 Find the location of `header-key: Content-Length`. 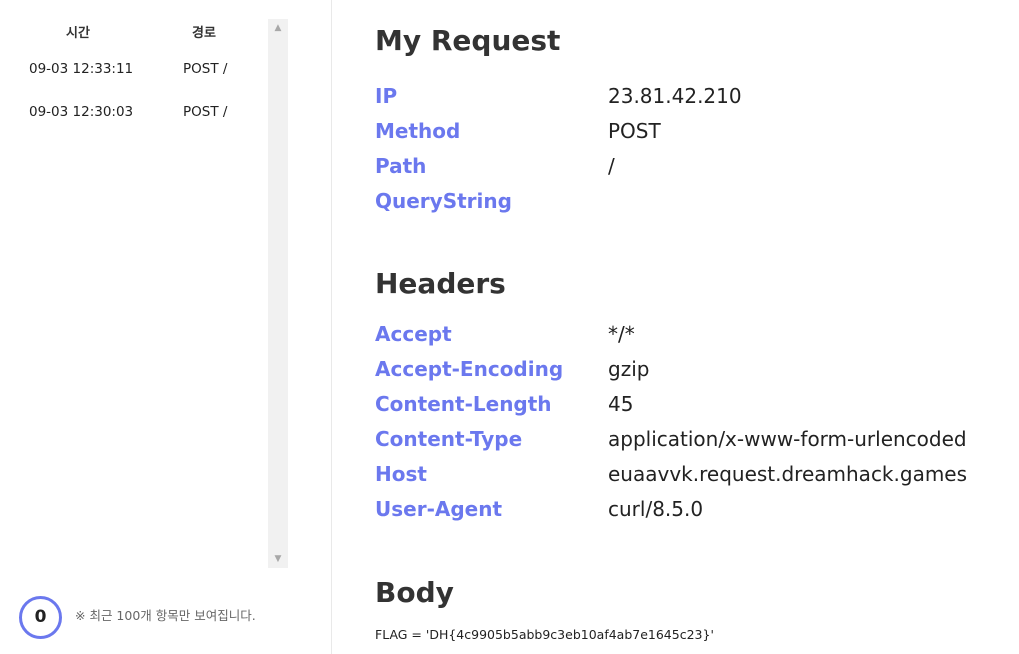

header-key: Content-Length is located at coordinates (463, 404).